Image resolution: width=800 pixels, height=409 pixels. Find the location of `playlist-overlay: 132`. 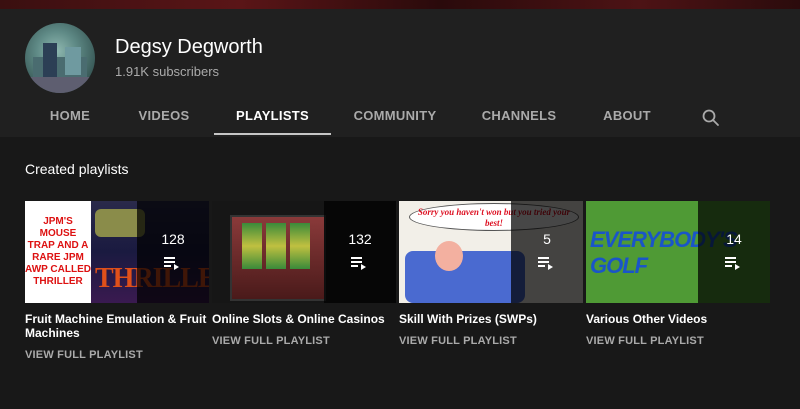

playlist-overlay: 132 is located at coordinates (360, 252).